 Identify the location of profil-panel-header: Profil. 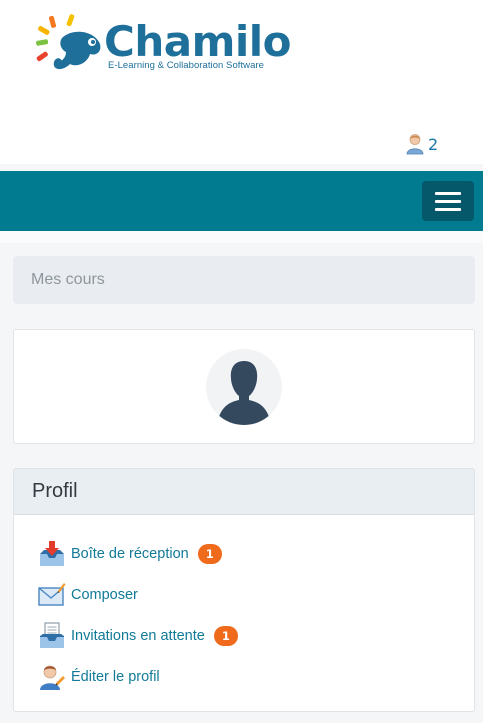
(244, 492).